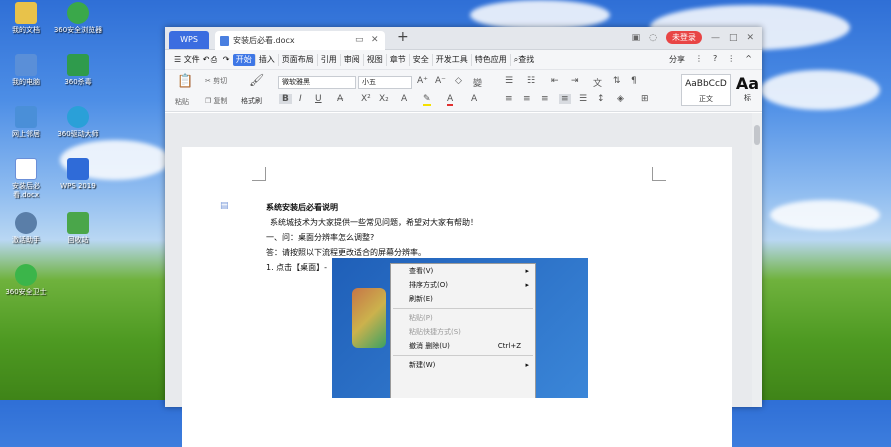 Image resolution: width=891 pixels, height=447 pixels. Describe the element at coordinates (78, 228) in the screenshot. I see `desktop-icon-recycle-bin: 回收站` at that location.